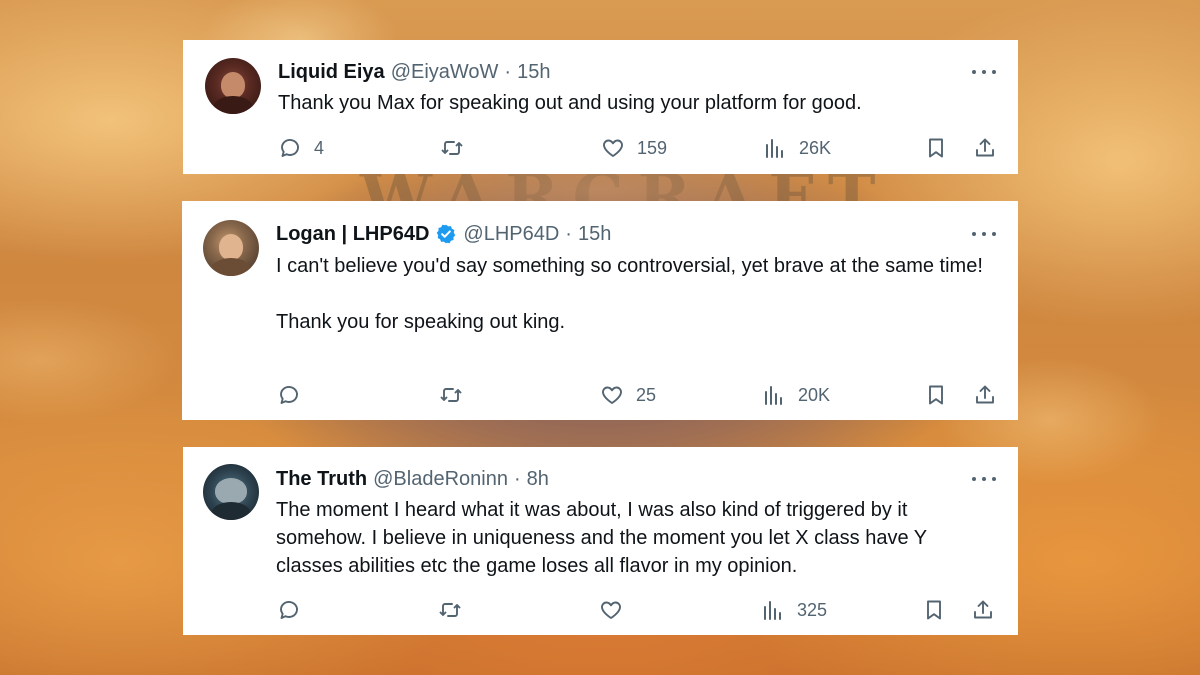 The image size is (1200, 675). I want to click on views-button: 325, so click(794, 610).